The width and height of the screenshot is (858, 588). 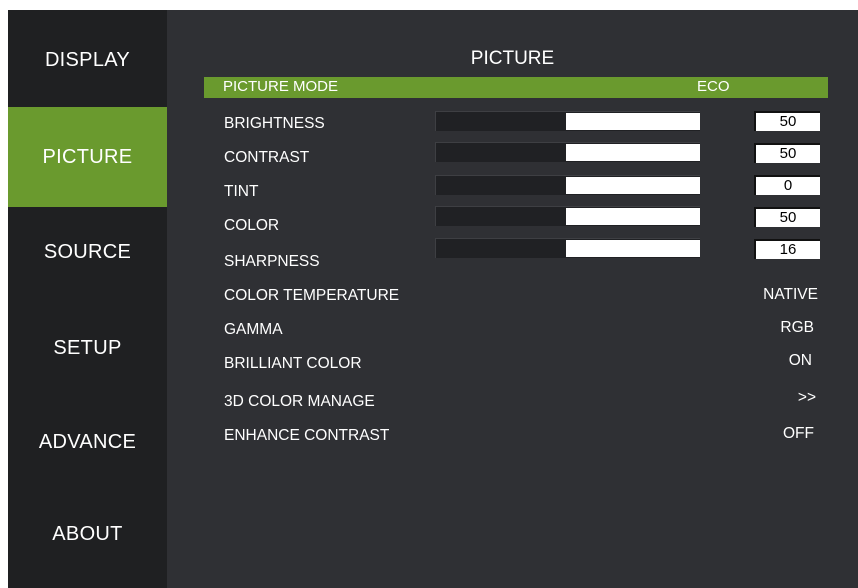 I want to click on sidebar-item-label: ABOUT, so click(x=87, y=533).